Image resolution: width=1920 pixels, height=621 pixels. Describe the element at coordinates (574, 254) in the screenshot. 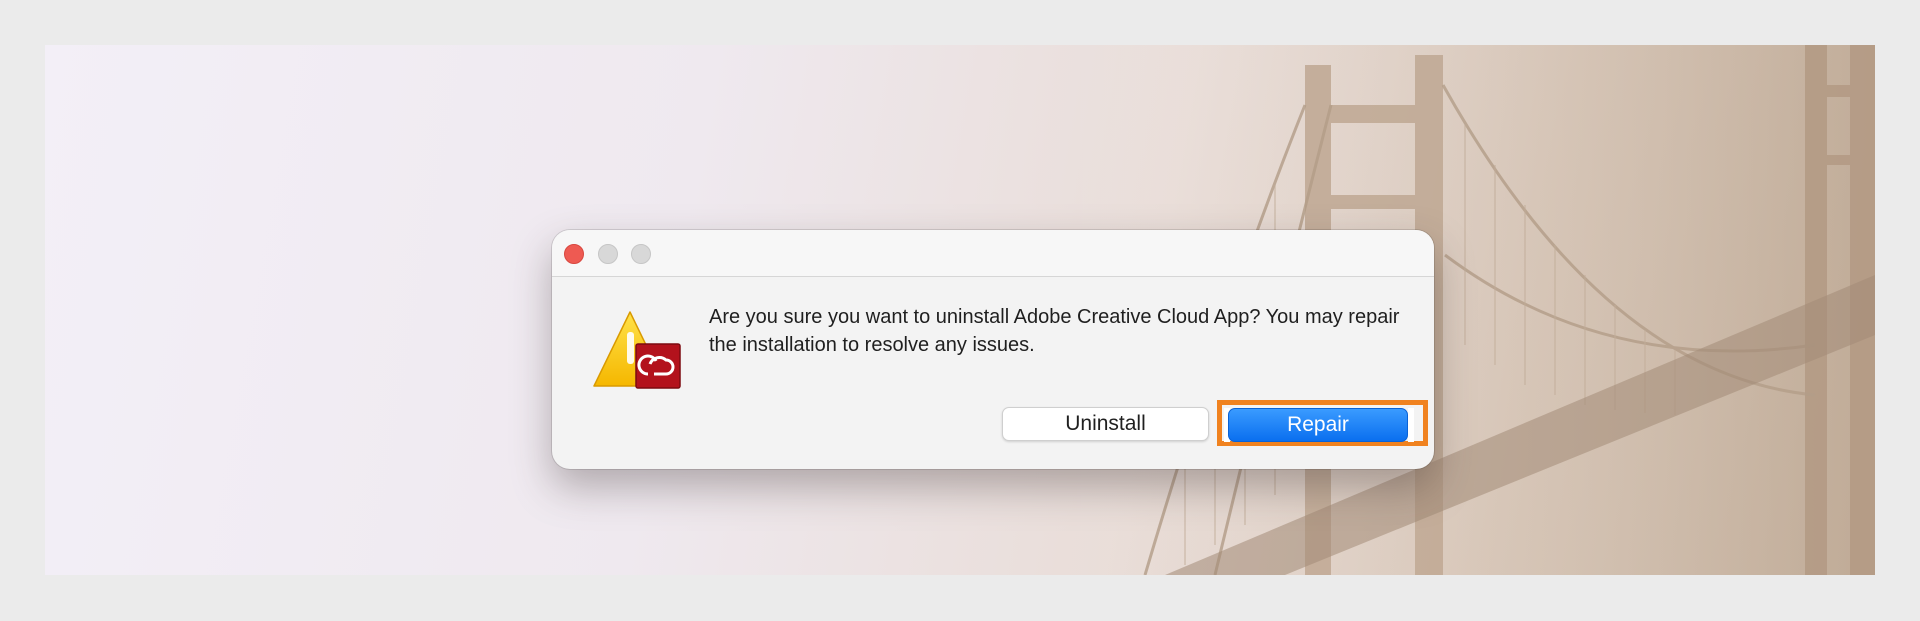

I see `close-icon` at that location.